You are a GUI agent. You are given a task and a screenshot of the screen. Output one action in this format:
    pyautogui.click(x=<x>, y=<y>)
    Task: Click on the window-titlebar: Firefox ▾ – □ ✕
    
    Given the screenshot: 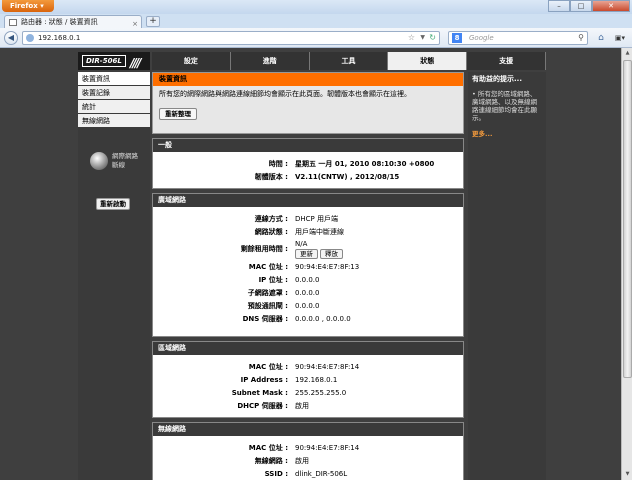 What is the action you would take?
    pyautogui.click(x=316, y=7)
    